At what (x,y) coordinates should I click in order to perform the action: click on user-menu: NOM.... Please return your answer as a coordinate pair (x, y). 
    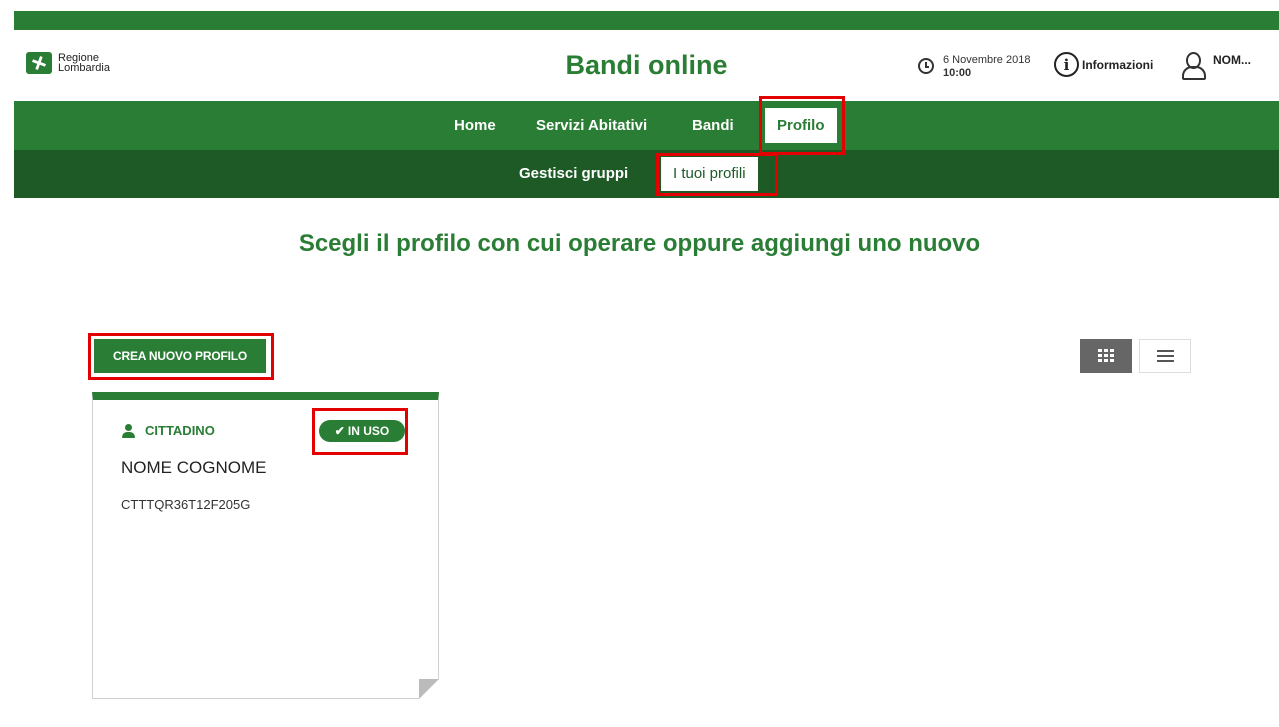
    Looking at the image, I should click on (1216, 65).